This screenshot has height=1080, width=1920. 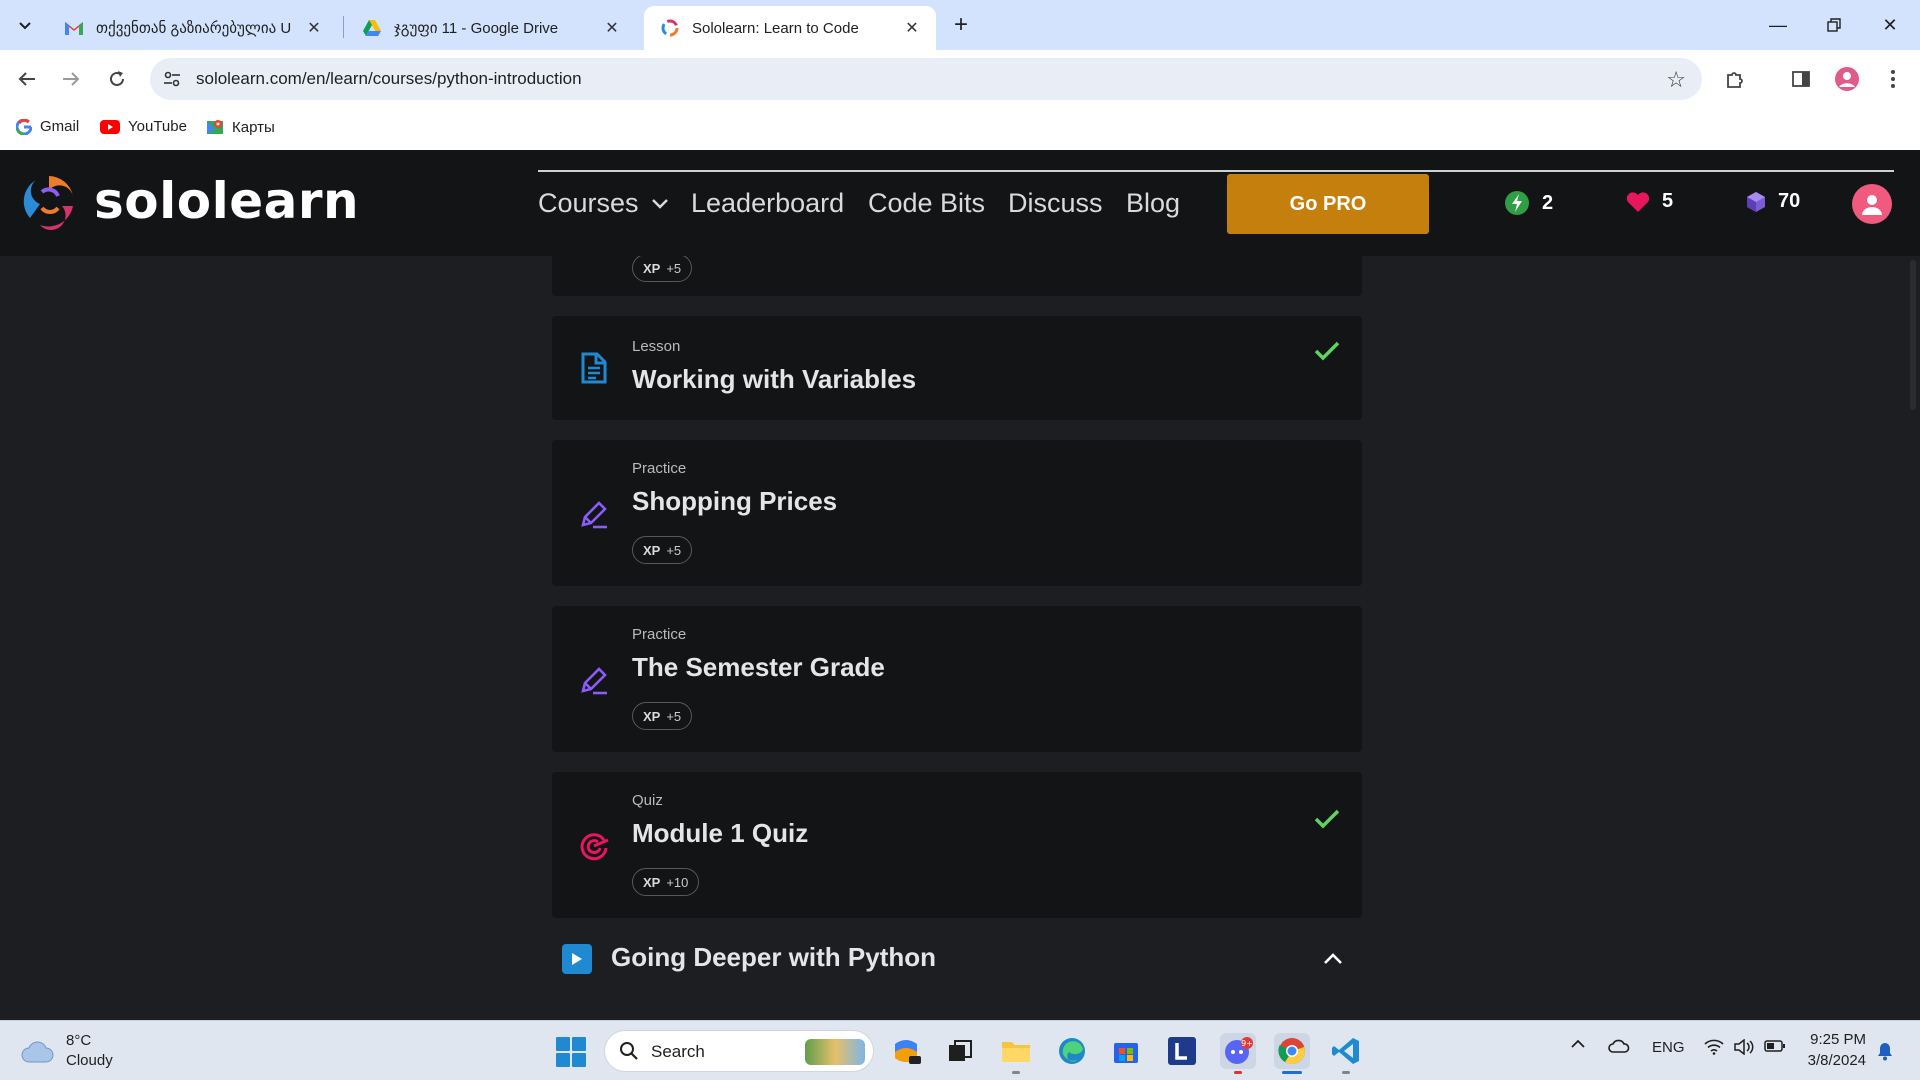 What do you see at coordinates (157, 126) in the screenshot?
I see `bookmark-label: YouTube` at bounding box center [157, 126].